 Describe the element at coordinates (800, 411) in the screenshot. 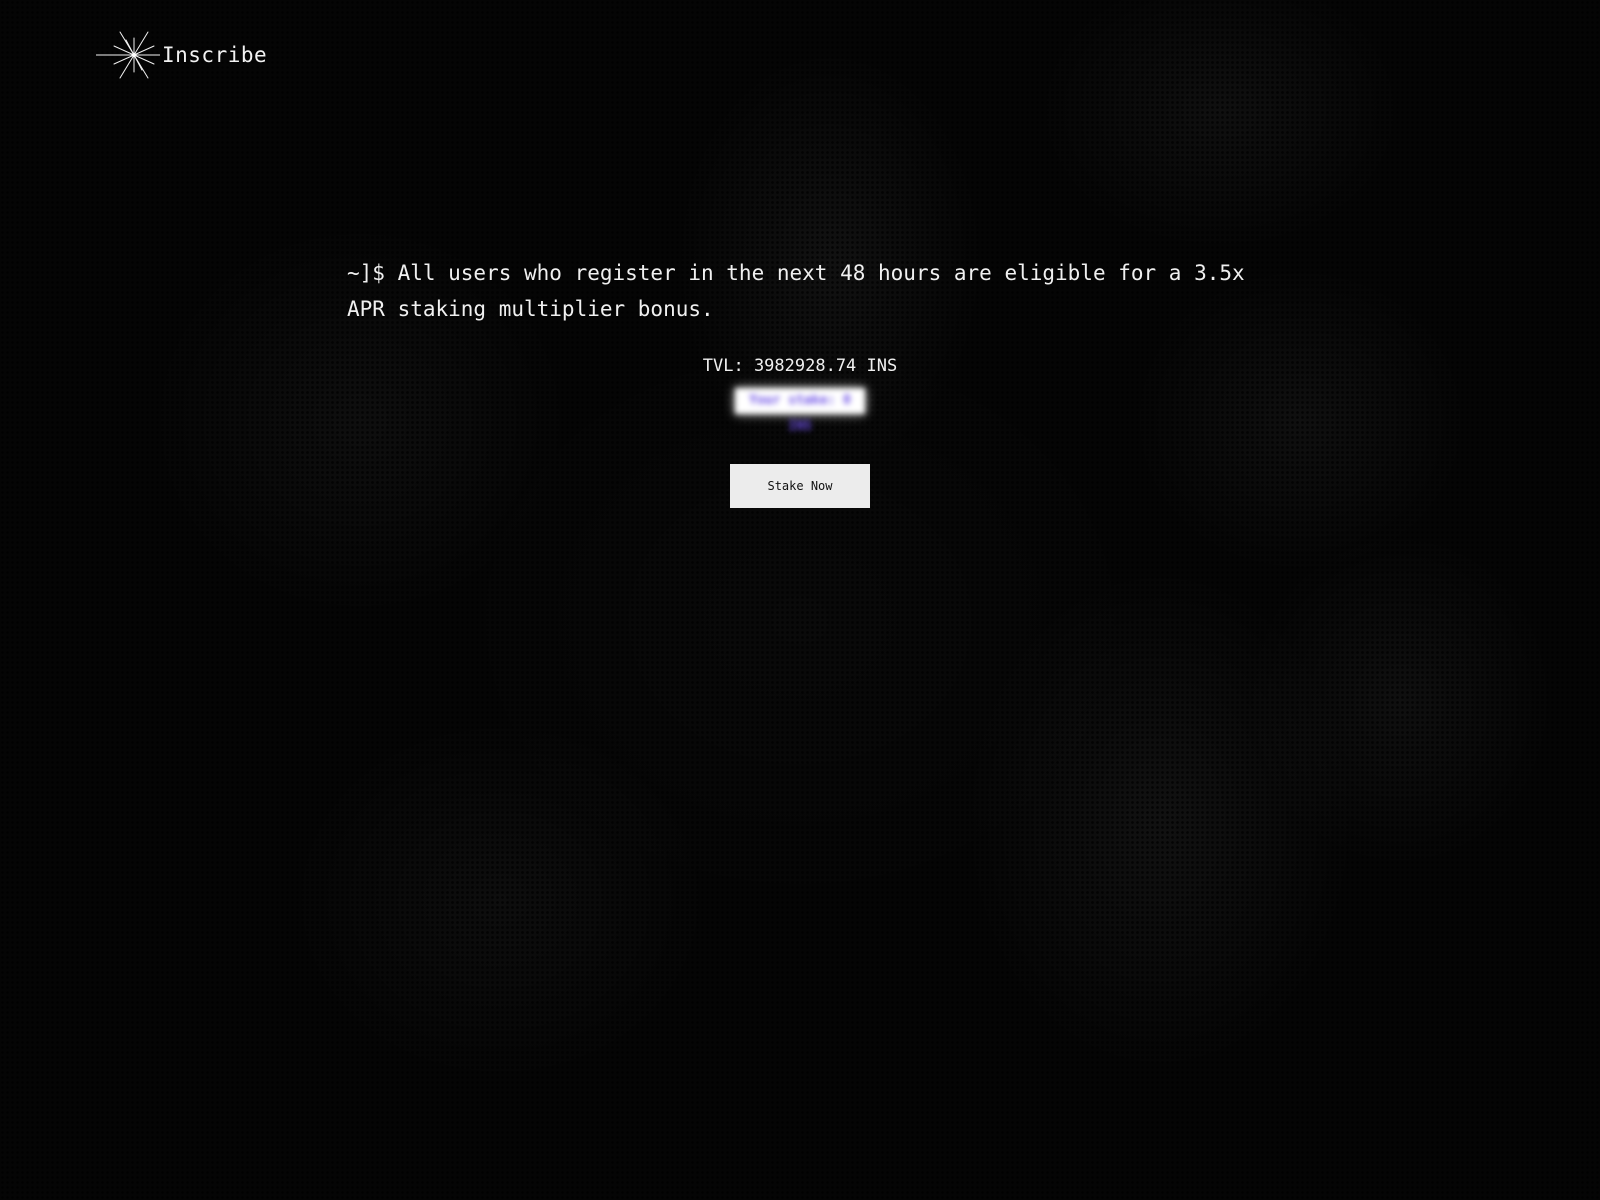

I see `user-stake-badge: Your stake: 0 INS` at that location.